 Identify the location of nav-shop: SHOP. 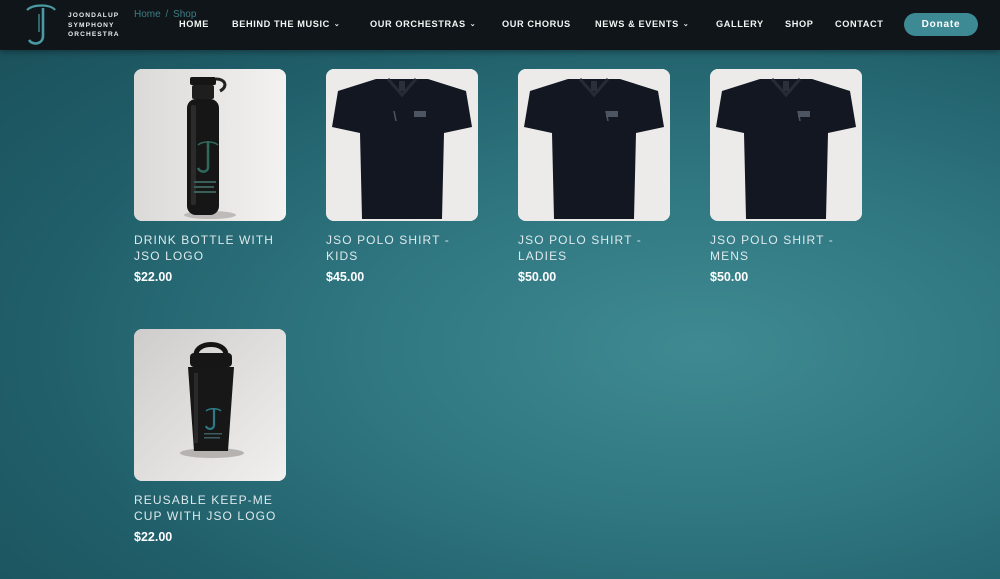
(799, 24).